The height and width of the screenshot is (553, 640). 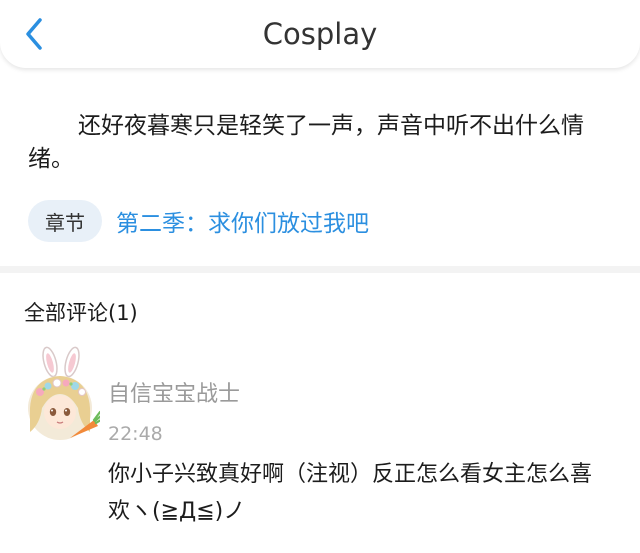 What do you see at coordinates (65, 221) in the screenshot?
I see `chapter-tag: 章节` at bounding box center [65, 221].